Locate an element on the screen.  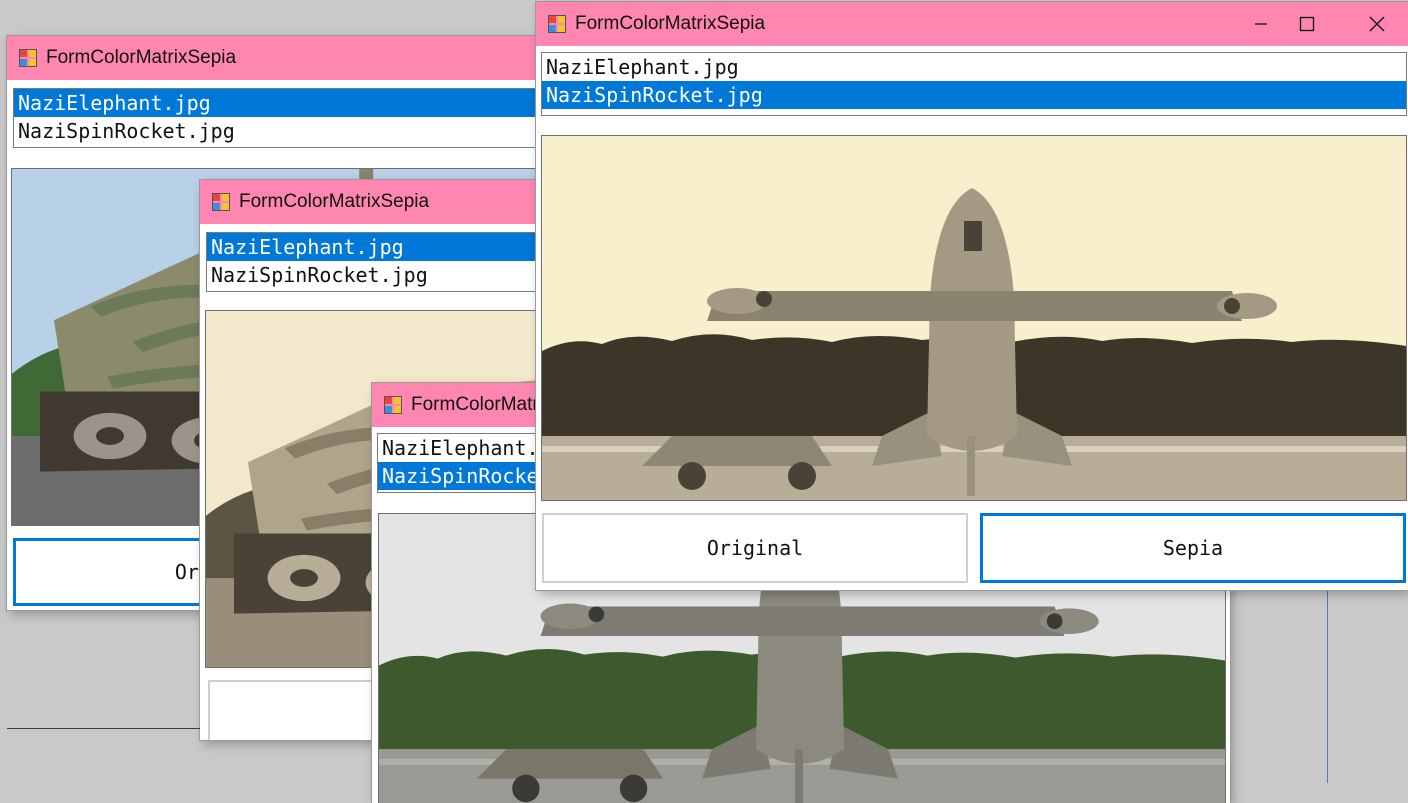
maximize-button is located at coordinates (1307, 24).